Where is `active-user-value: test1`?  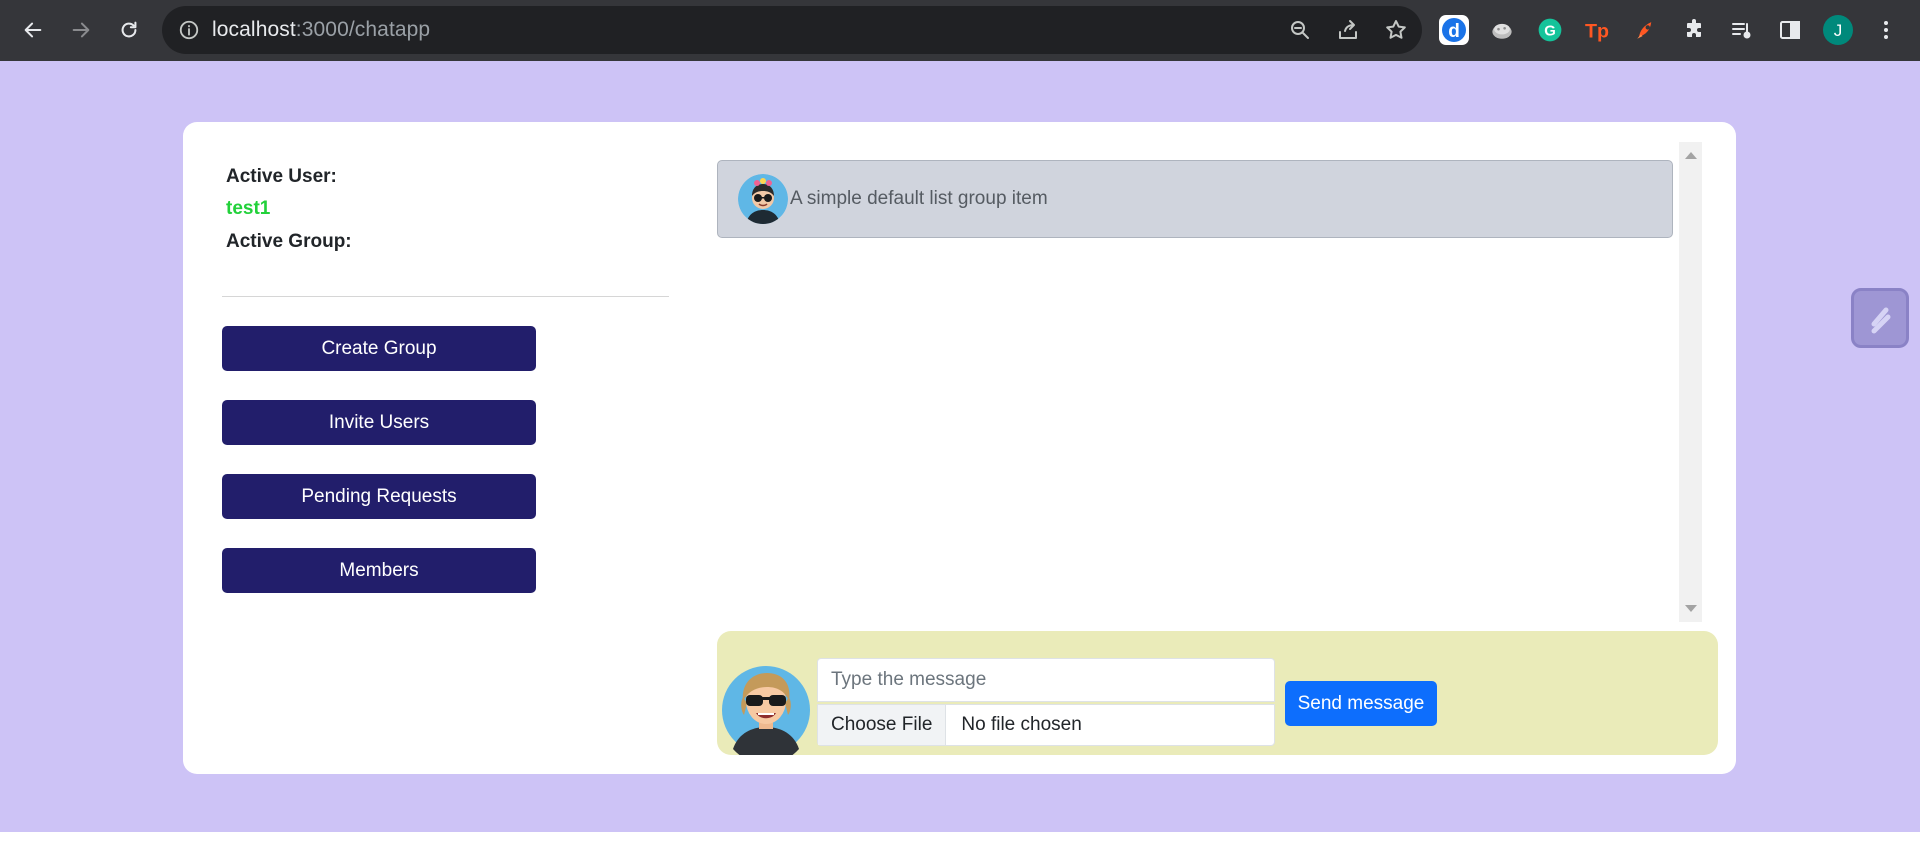 active-user-value: test1 is located at coordinates (248, 208).